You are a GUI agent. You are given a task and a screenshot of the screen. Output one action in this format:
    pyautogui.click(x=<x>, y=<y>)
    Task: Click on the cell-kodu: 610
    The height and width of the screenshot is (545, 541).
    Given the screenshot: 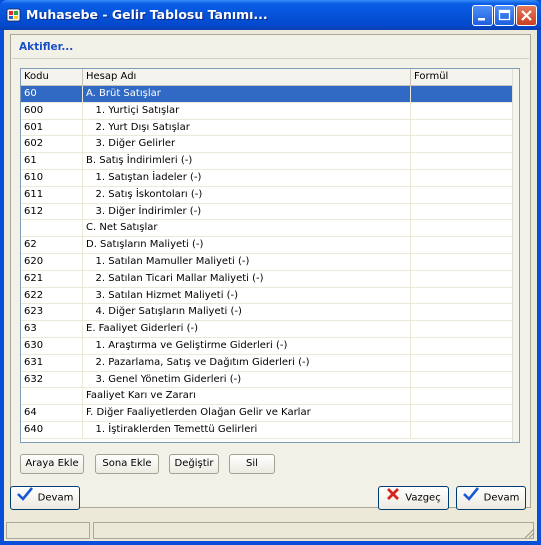 What is the action you would take?
    pyautogui.click(x=52, y=177)
    